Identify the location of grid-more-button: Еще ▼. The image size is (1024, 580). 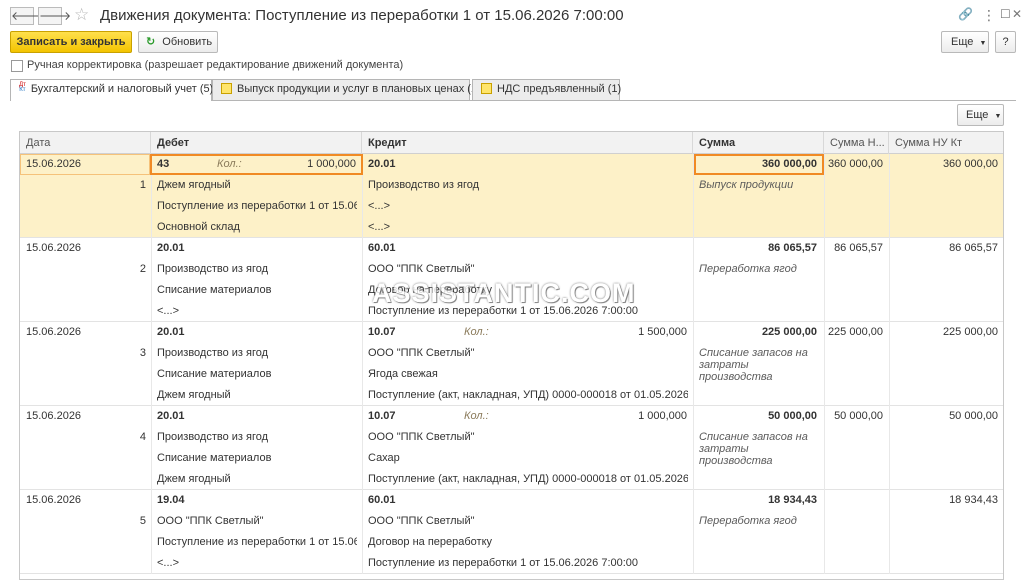
(980, 115).